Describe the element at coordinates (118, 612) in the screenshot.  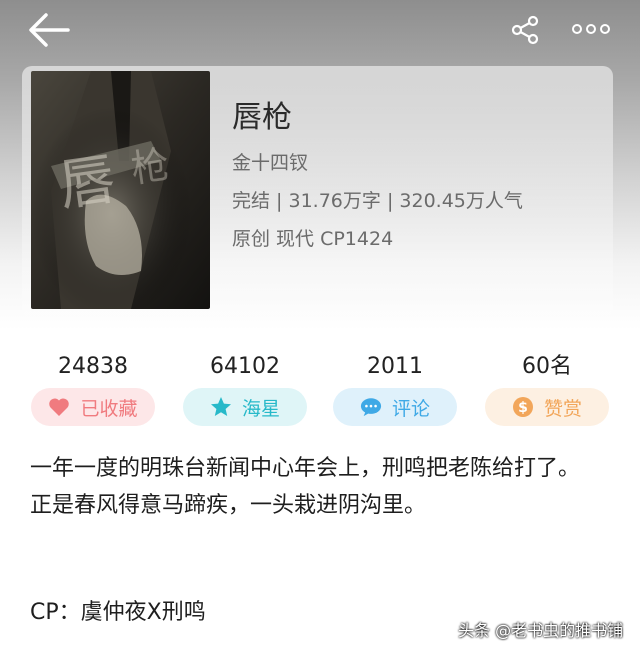
I see `cp-info: CP：虞仲夜X刑鸣` at that location.